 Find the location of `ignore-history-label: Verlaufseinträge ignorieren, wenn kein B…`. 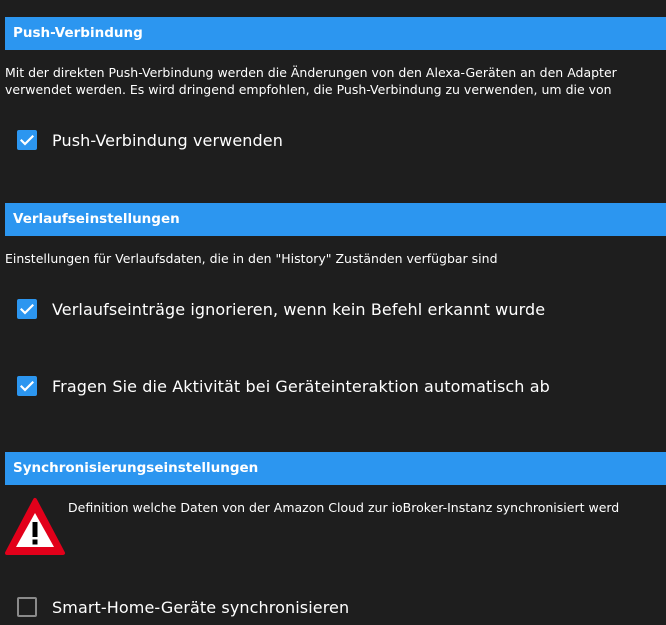

ignore-history-label: Verlaufseinträge ignorieren, wenn kein B… is located at coordinates (299, 309).